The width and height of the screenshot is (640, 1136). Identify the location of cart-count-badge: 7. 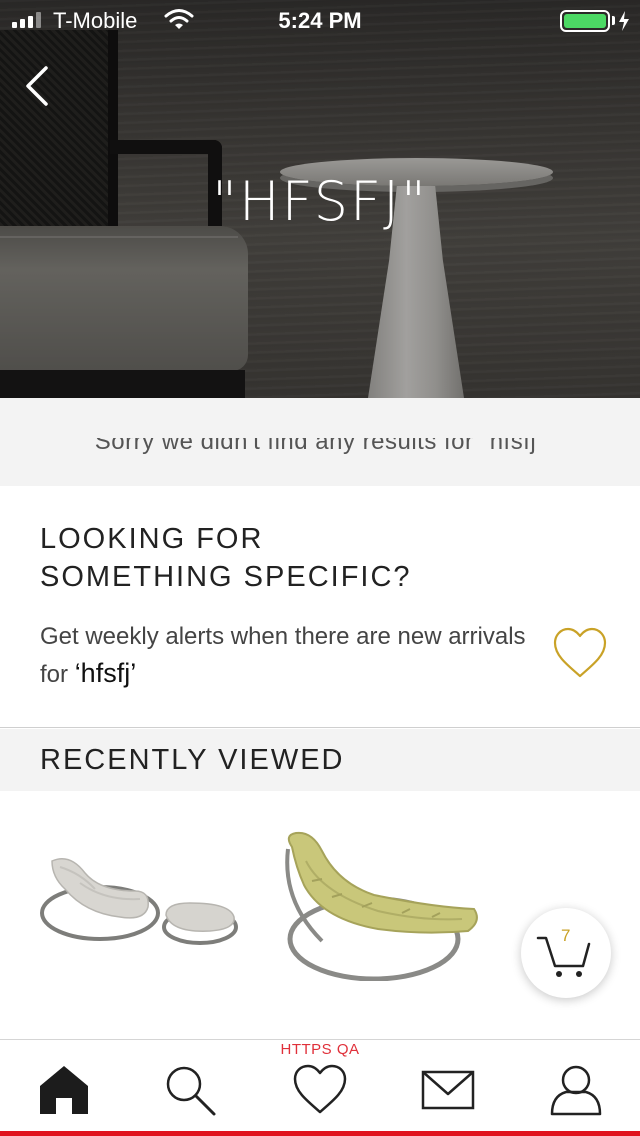
(566, 935).